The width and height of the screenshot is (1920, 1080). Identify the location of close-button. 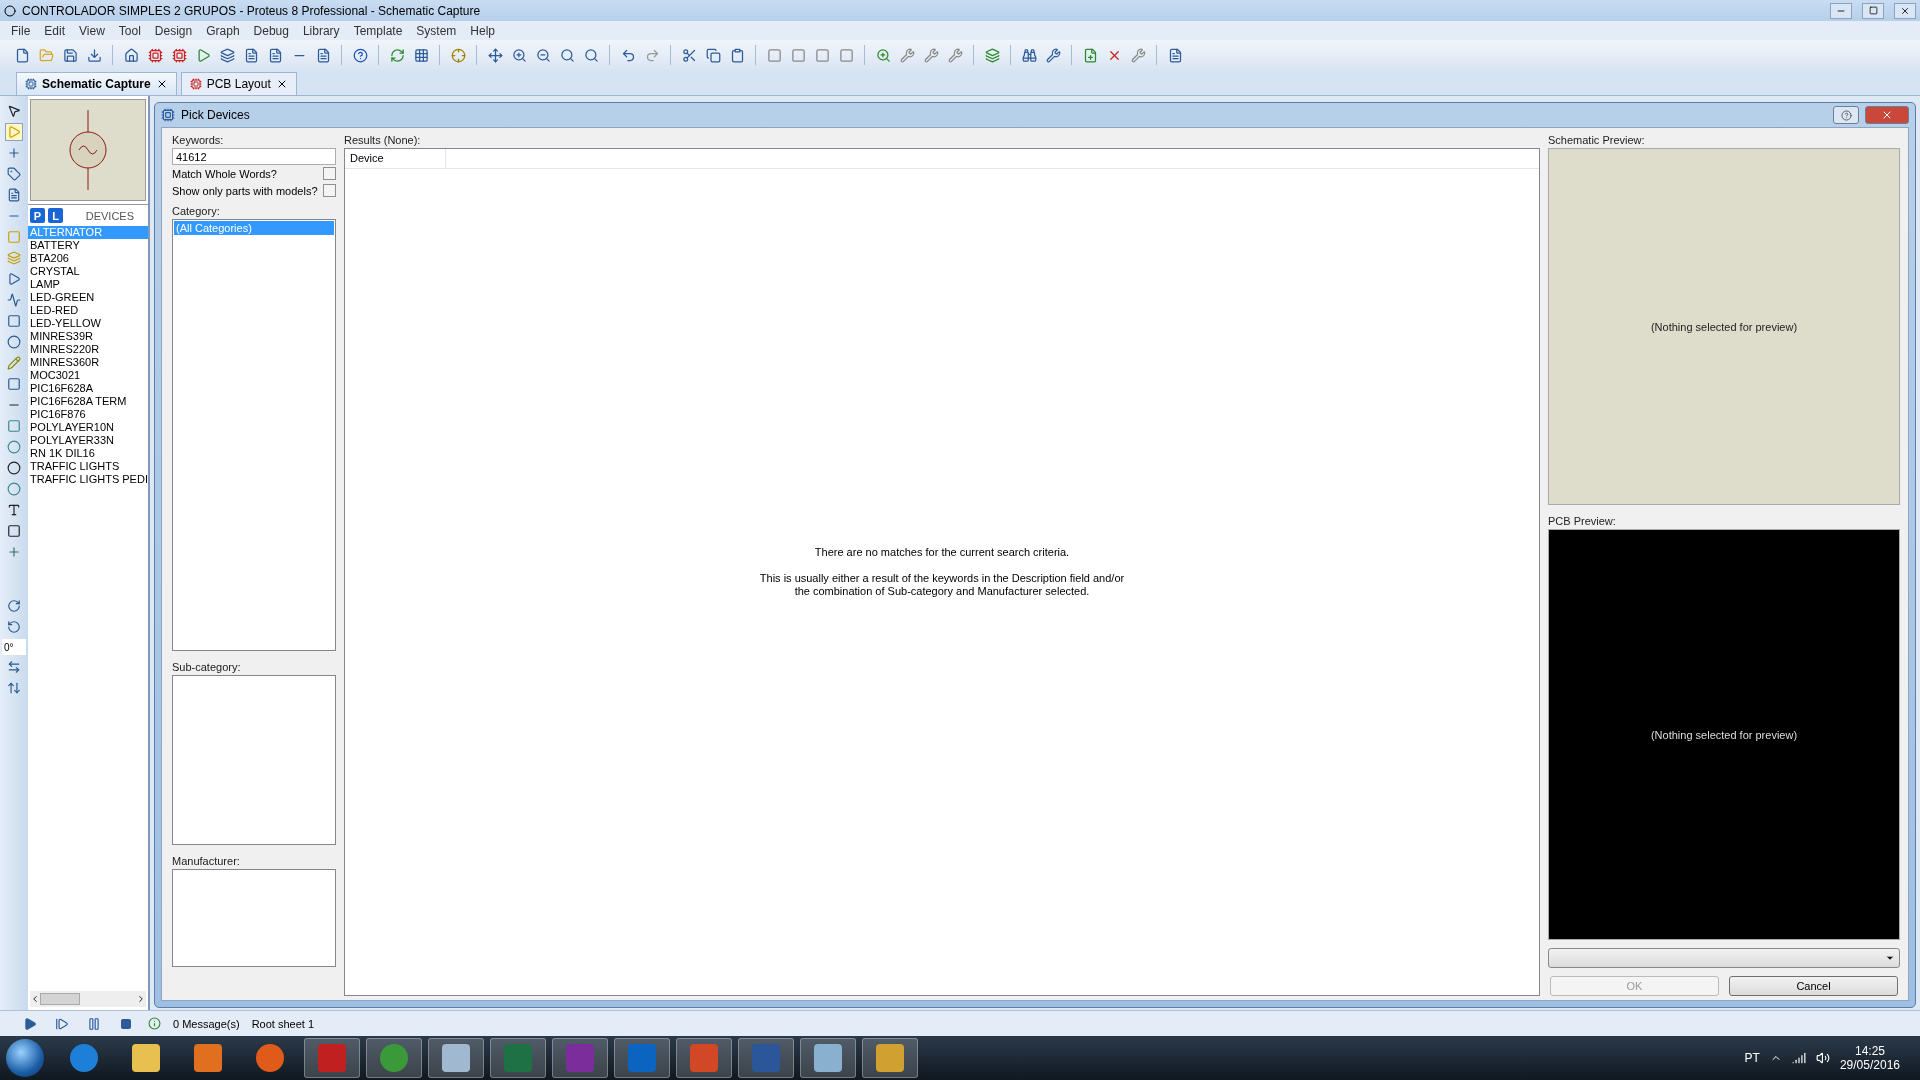
(1905, 10).